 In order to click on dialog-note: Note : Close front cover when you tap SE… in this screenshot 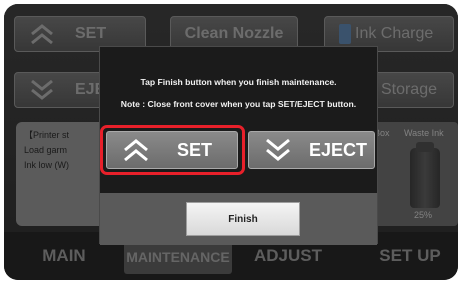, I will do `click(238, 104)`.